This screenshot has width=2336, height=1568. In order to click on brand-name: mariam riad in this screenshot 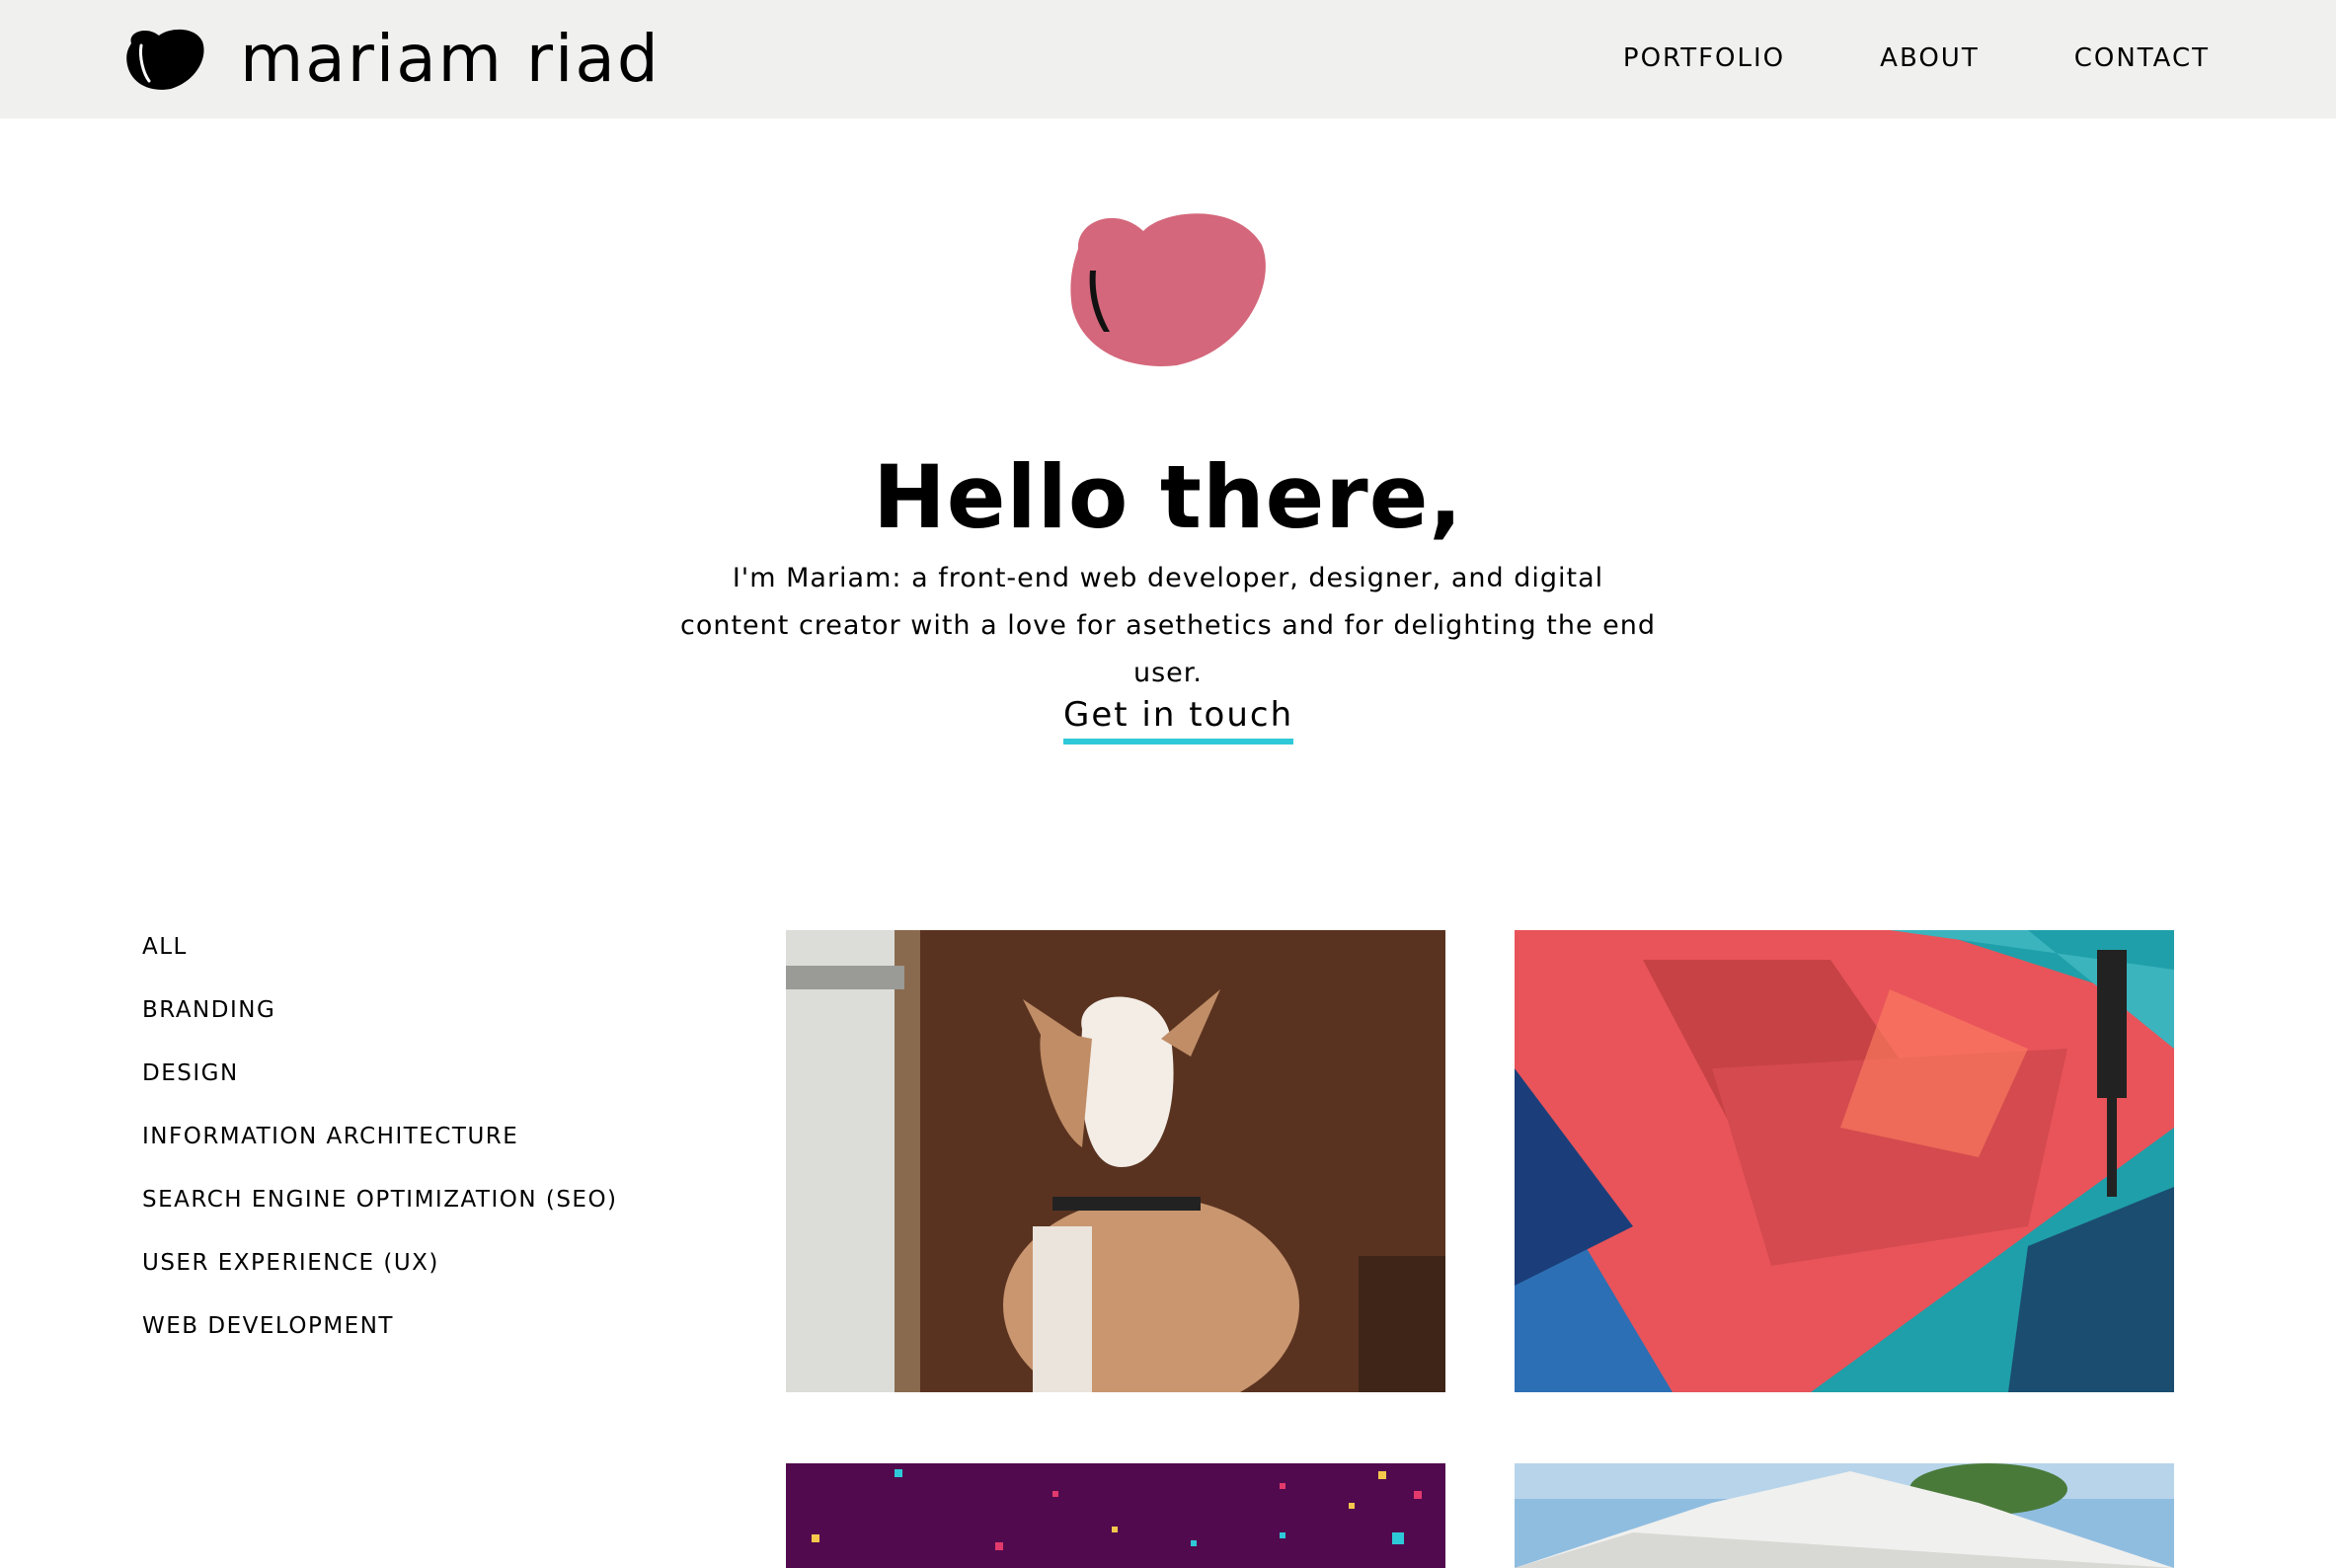, I will do `click(451, 59)`.